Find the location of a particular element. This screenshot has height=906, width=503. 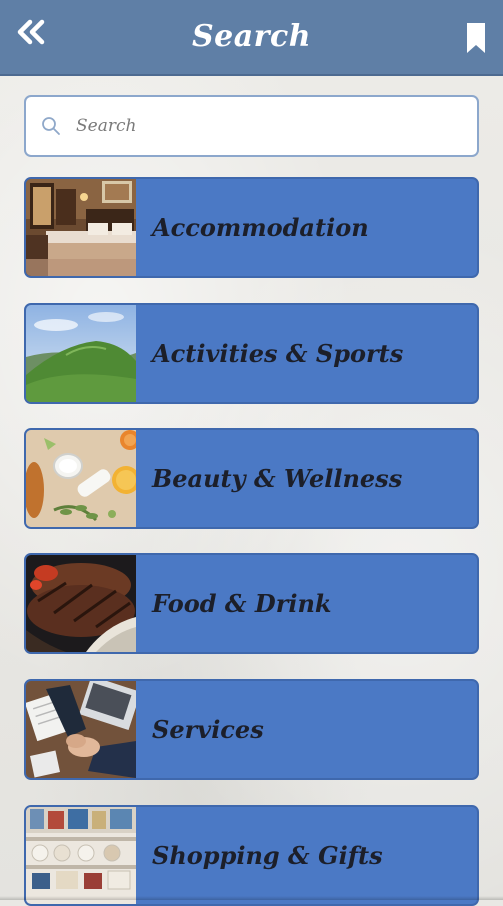

category-shopping-gifts: Shopping & Gifts is located at coordinates (251, 855).